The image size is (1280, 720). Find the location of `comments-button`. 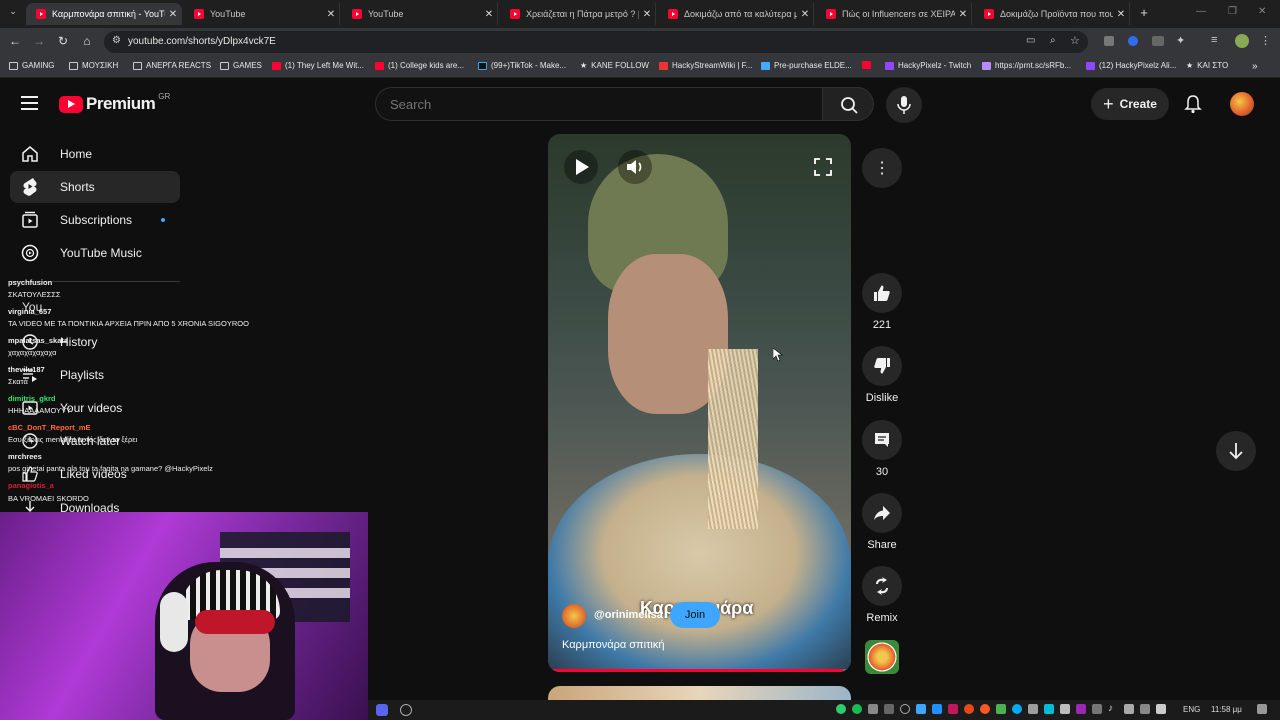

comments-button is located at coordinates (882, 440).